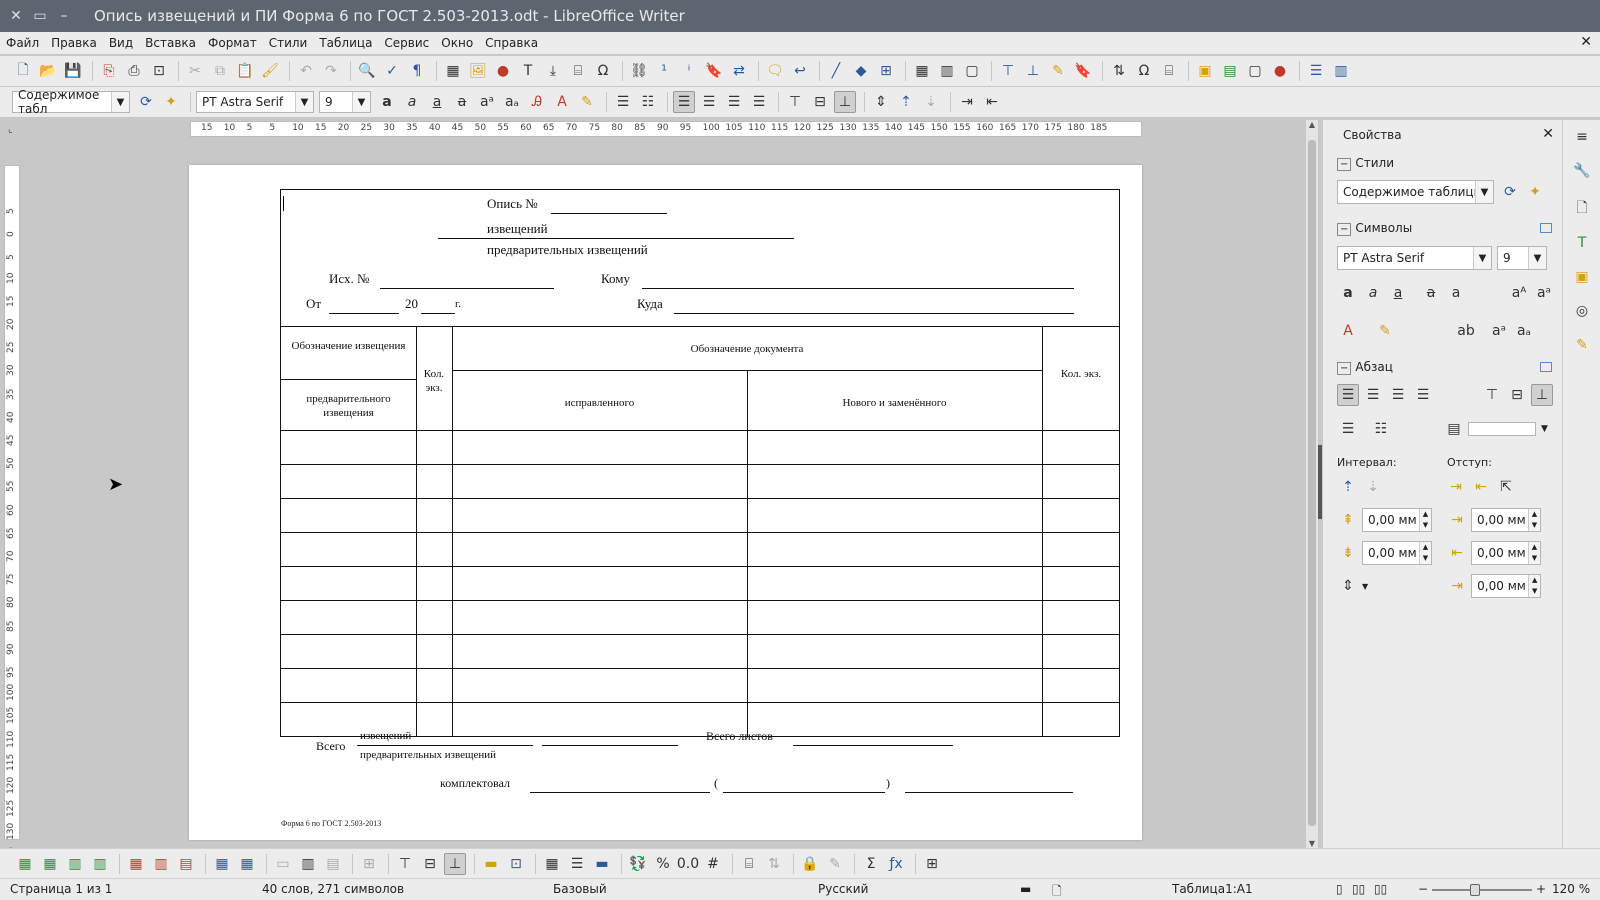  I want to click on vsego-listov-line, so click(873, 745).